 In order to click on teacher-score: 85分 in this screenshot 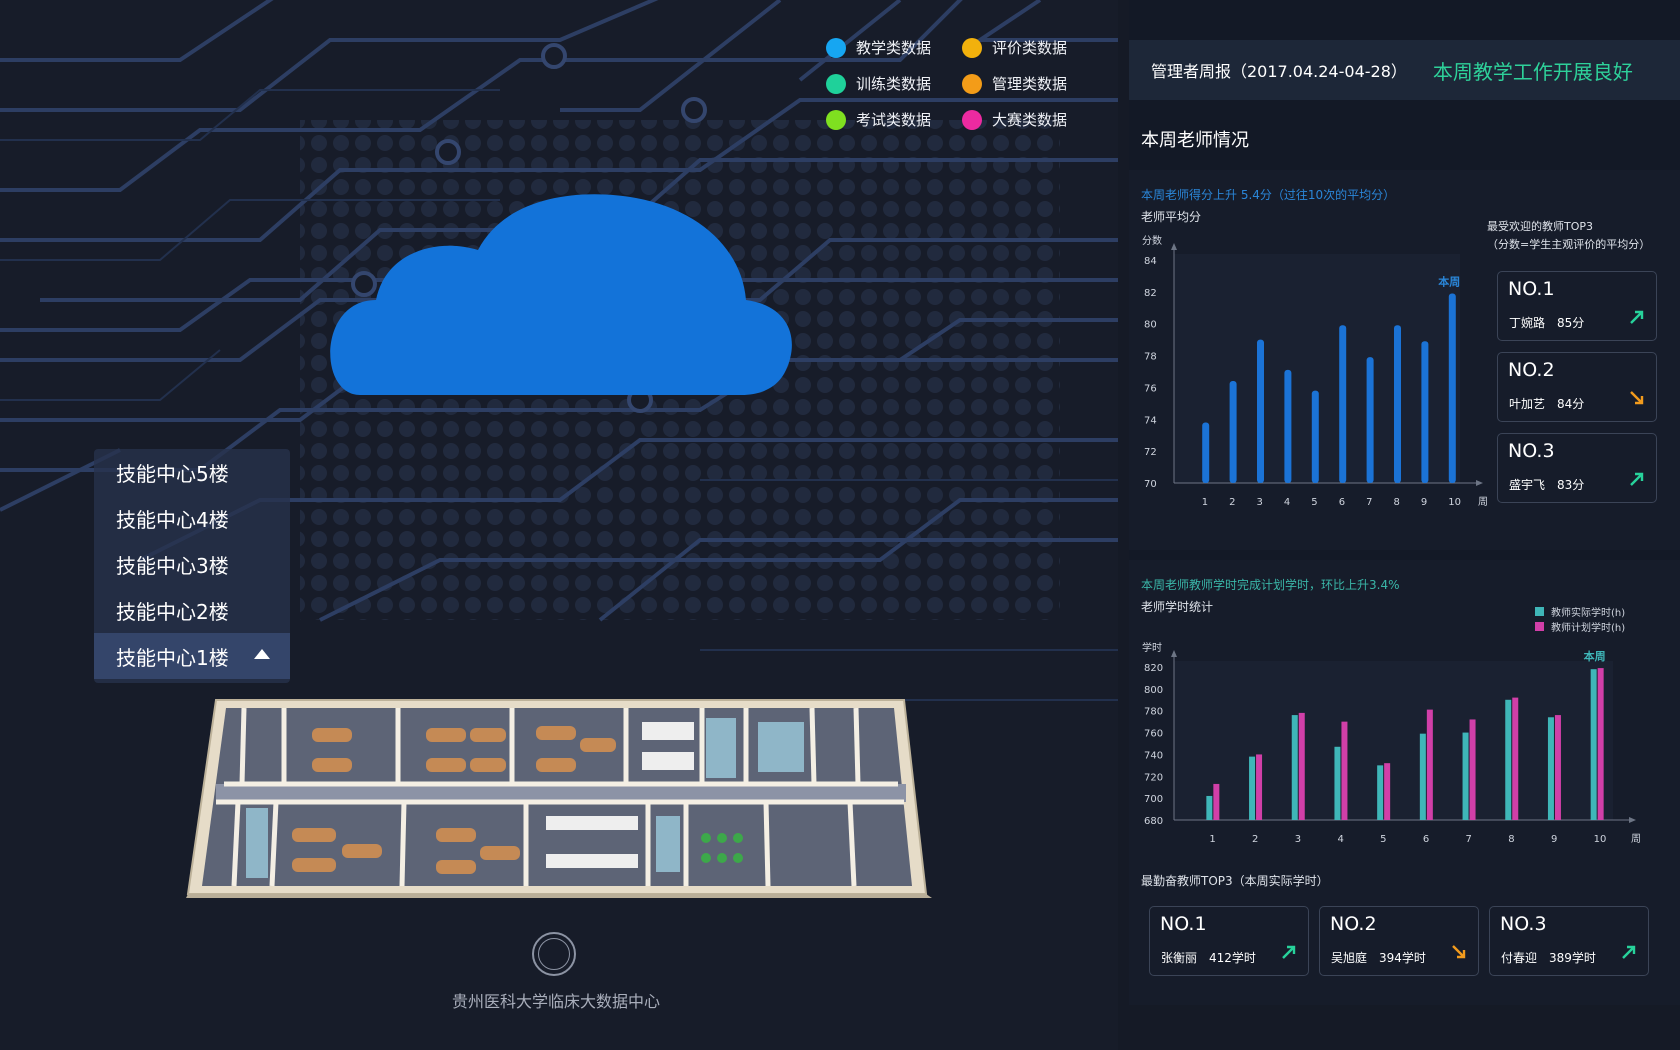, I will do `click(1571, 323)`.